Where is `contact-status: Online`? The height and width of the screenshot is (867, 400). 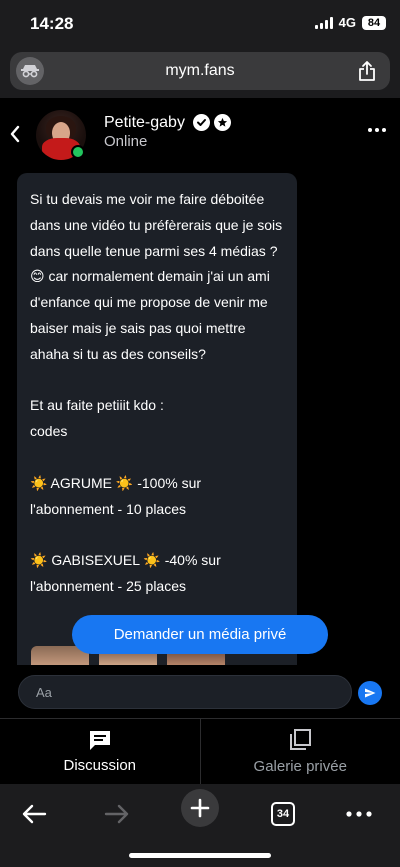
contact-status: Online is located at coordinates (126, 141).